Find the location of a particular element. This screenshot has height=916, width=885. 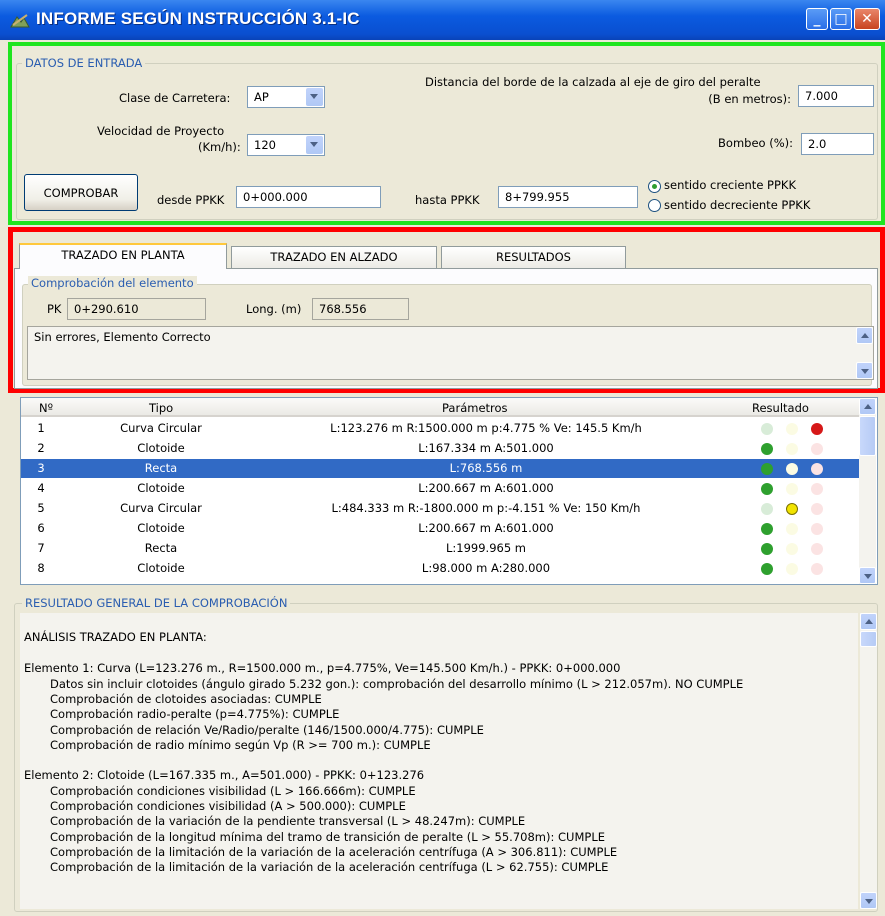

distancia-input: 7.000 is located at coordinates (836, 96).